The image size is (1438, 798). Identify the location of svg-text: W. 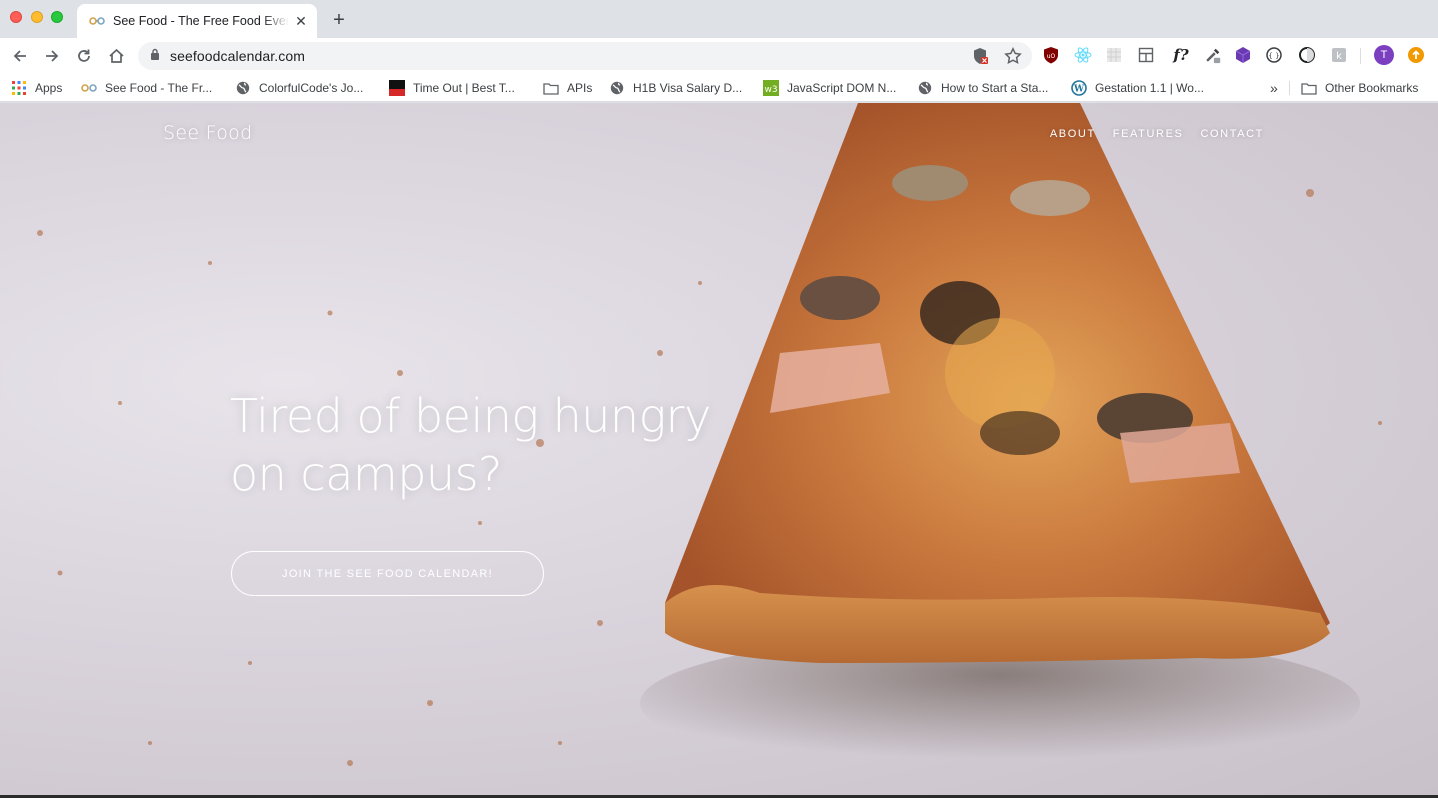
(1079, 90).